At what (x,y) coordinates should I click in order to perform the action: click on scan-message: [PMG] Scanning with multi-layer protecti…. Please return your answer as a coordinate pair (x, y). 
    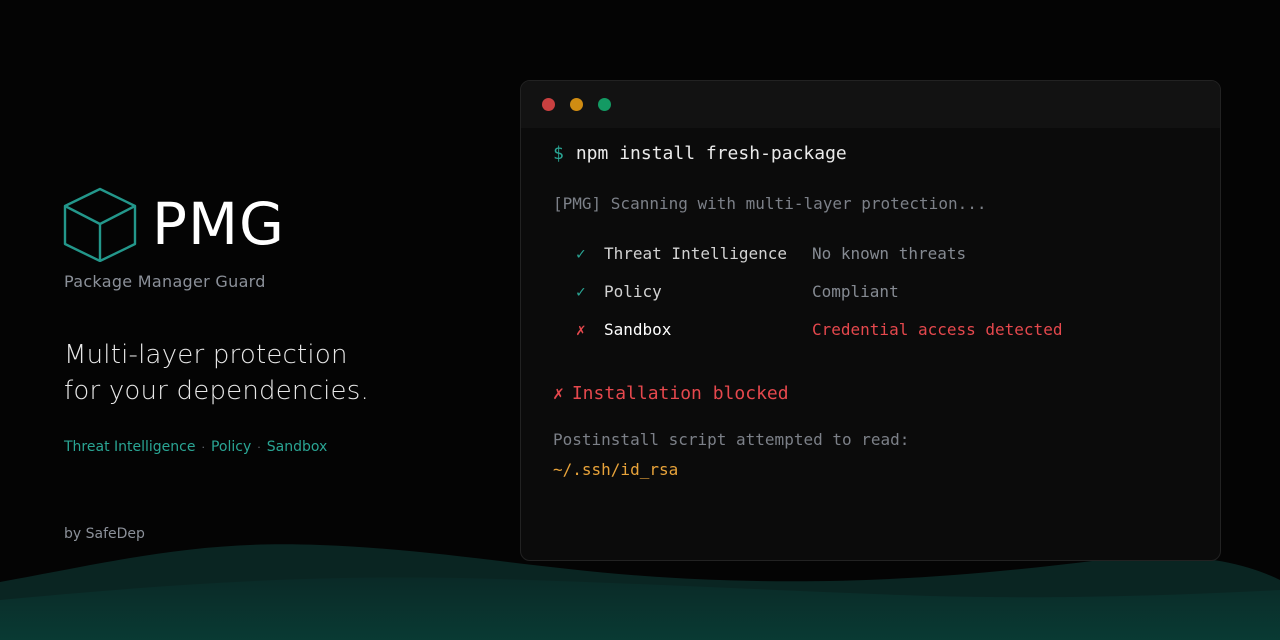
    Looking at the image, I should click on (770, 203).